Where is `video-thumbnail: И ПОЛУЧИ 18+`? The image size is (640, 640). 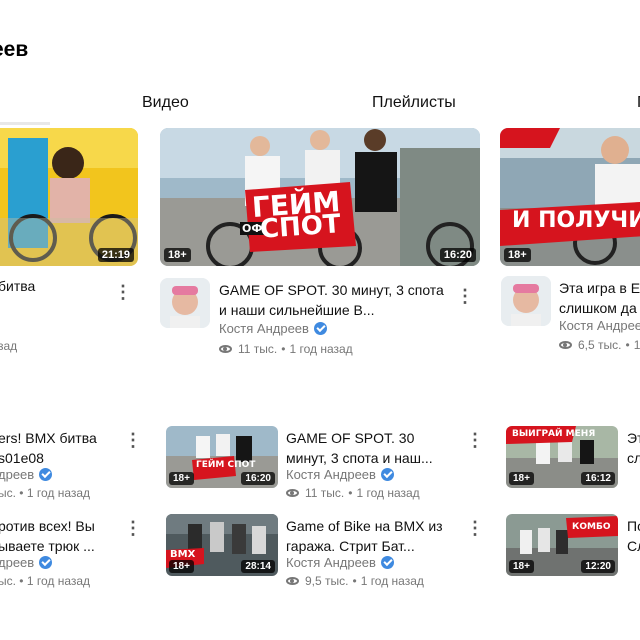 video-thumbnail: И ПОЛУЧИ 18+ is located at coordinates (570, 197).